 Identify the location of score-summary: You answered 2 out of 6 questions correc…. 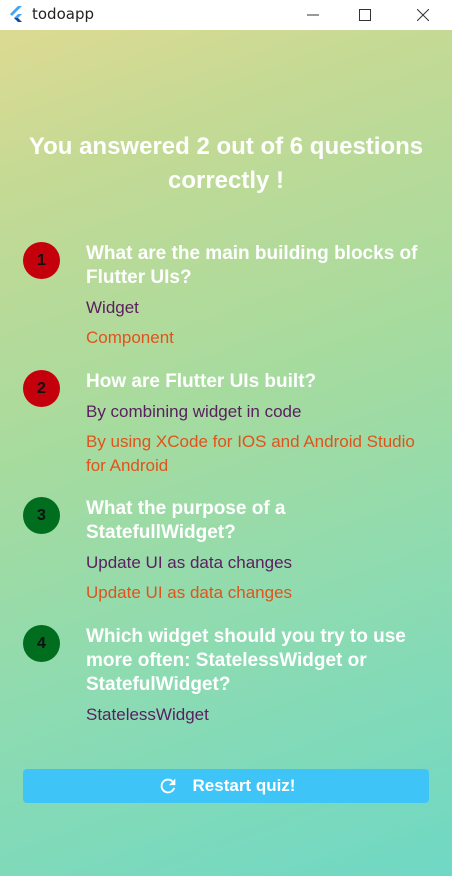
(226, 163).